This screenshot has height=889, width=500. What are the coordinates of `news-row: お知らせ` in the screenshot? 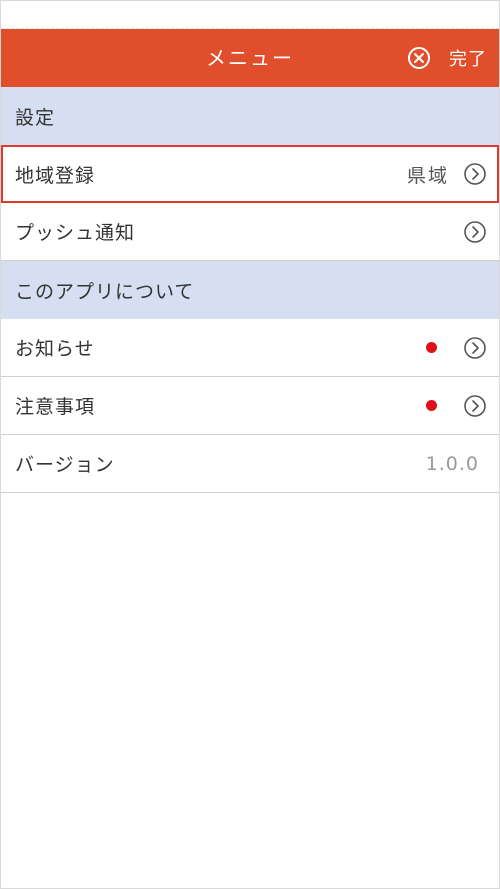 It's located at (250, 348).